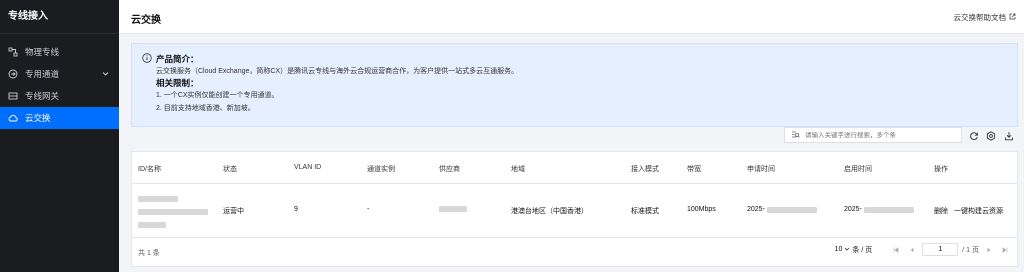 The height and width of the screenshot is (272, 1024). Describe the element at coordinates (59, 118) in the screenshot. I see `sidebar-item-cloud-exchange: 云交换` at that location.